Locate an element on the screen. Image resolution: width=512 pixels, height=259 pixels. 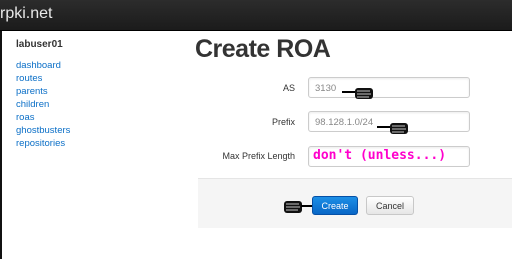
page-title: Create ROA is located at coordinates (263, 49).